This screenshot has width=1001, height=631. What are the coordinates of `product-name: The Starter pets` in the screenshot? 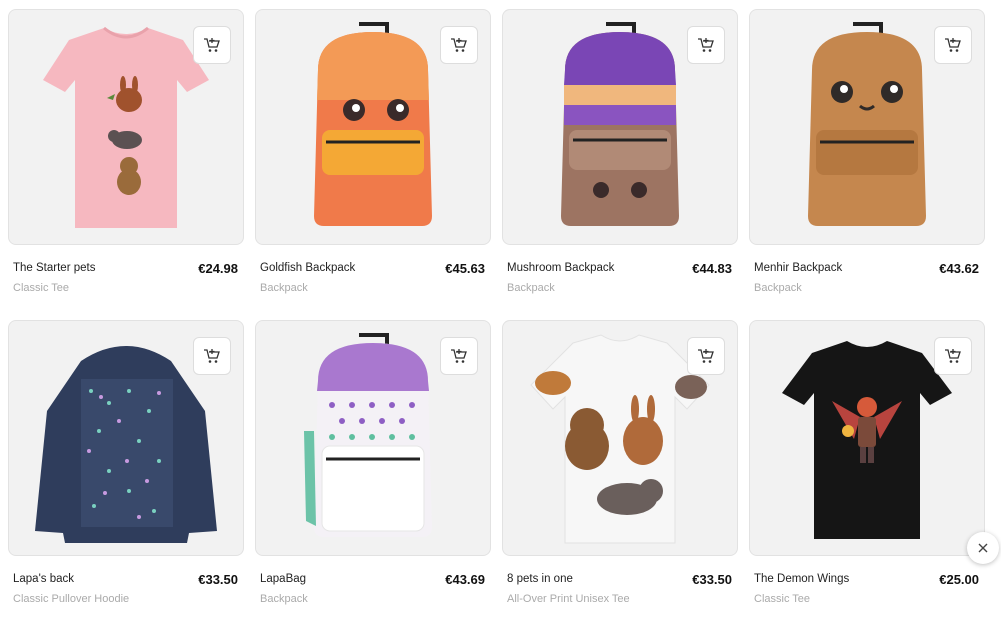 It's located at (54, 268).